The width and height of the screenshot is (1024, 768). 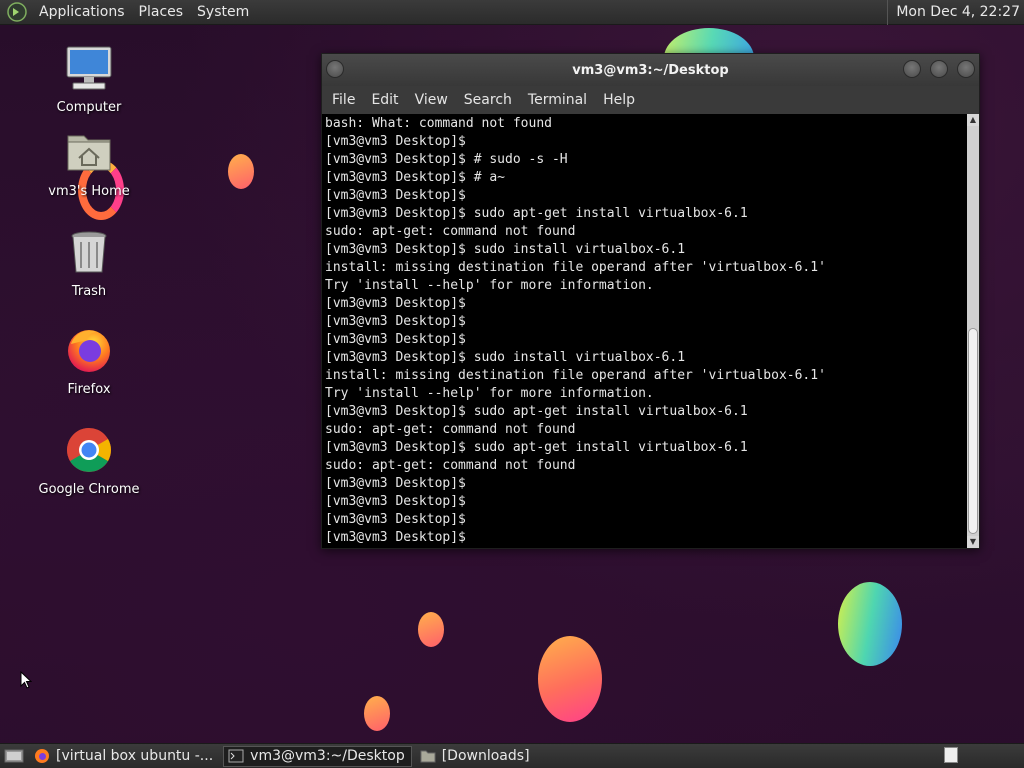 I want to click on desktop-icon-computer: Computer, so click(x=89, y=79).